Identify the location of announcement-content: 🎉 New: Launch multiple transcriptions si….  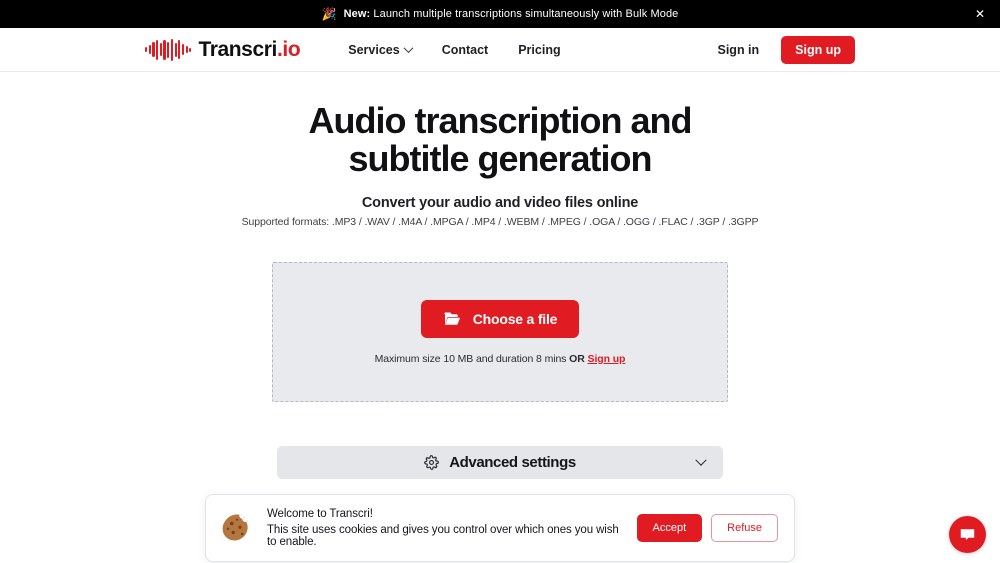
(500, 14).